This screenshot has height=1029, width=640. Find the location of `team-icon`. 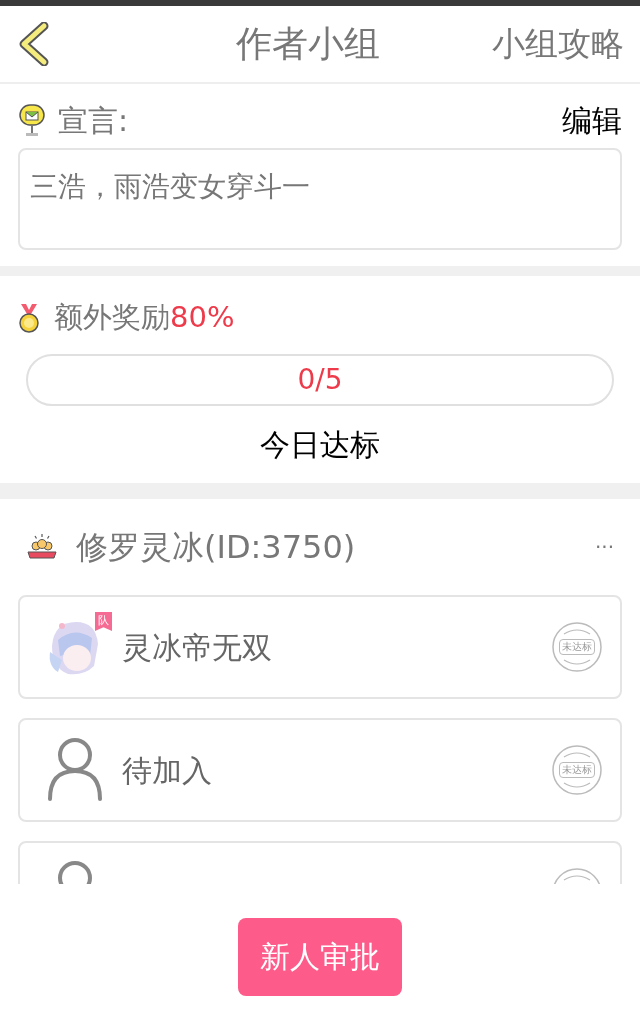

team-icon is located at coordinates (42, 547).